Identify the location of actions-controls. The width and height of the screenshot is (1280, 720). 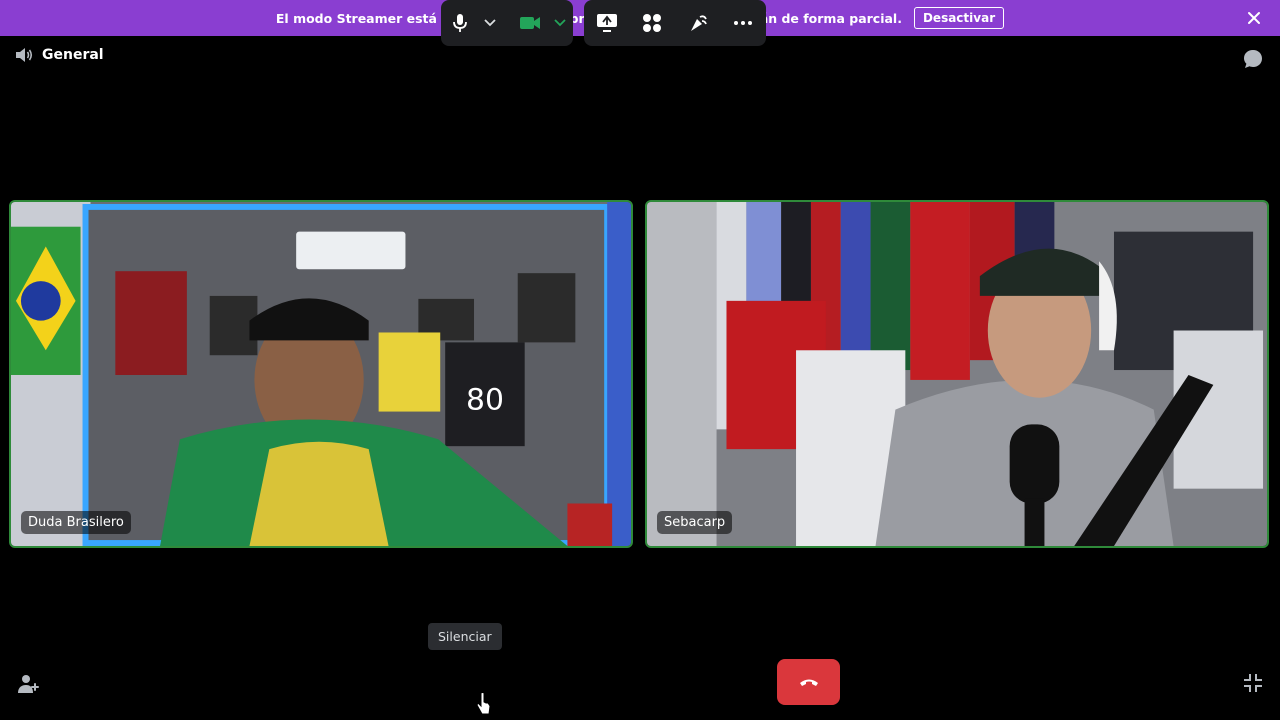
(675, 23).